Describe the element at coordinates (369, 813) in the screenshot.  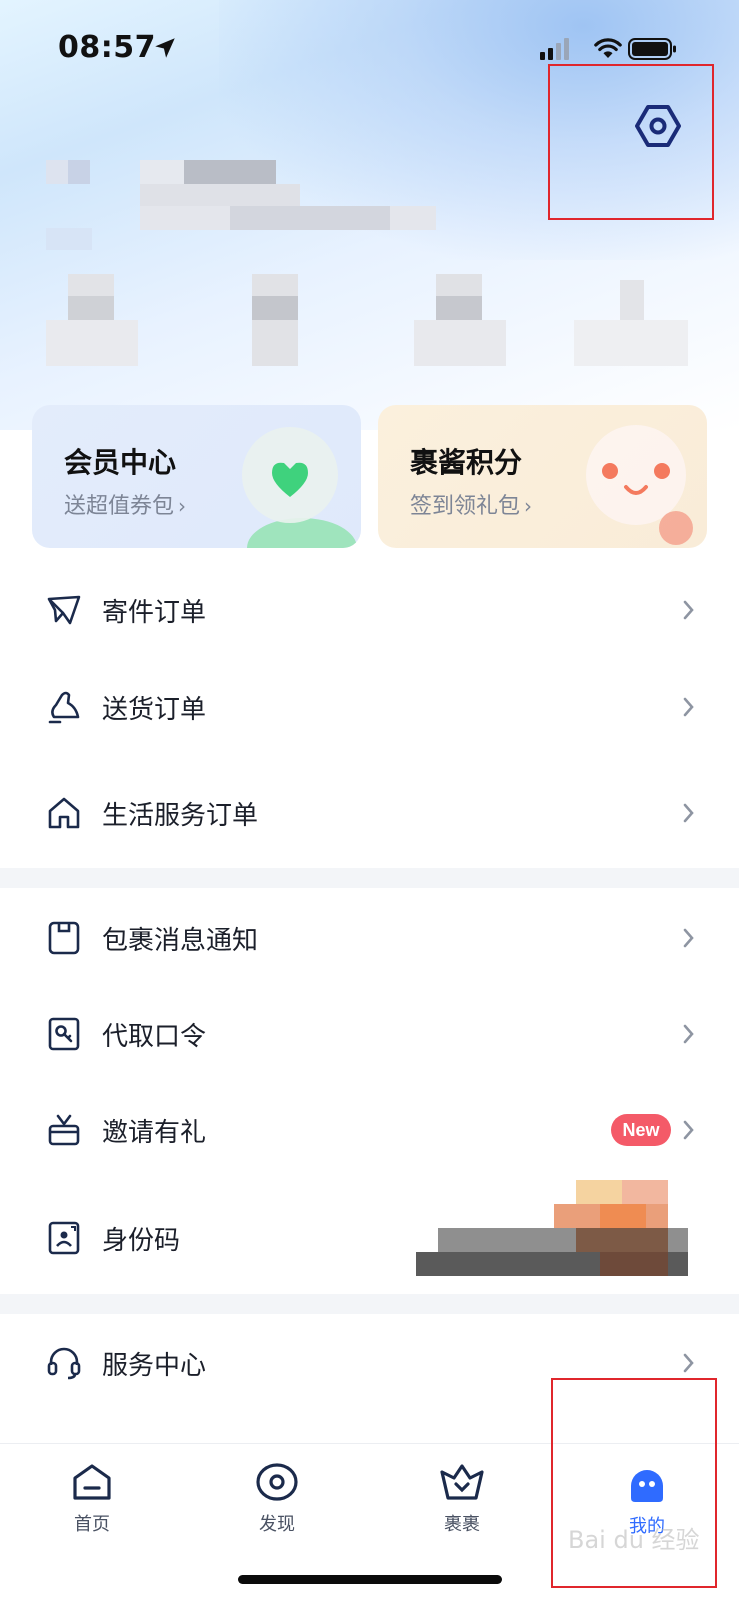
I see `list-item-life-service-orders: 生活服务订单` at that location.